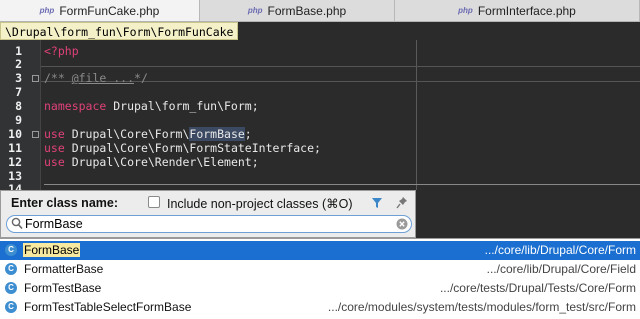 This screenshot has width=640, height=319. I want to click on tab-forminterface: php FormInterface.php, so click(517, 10).